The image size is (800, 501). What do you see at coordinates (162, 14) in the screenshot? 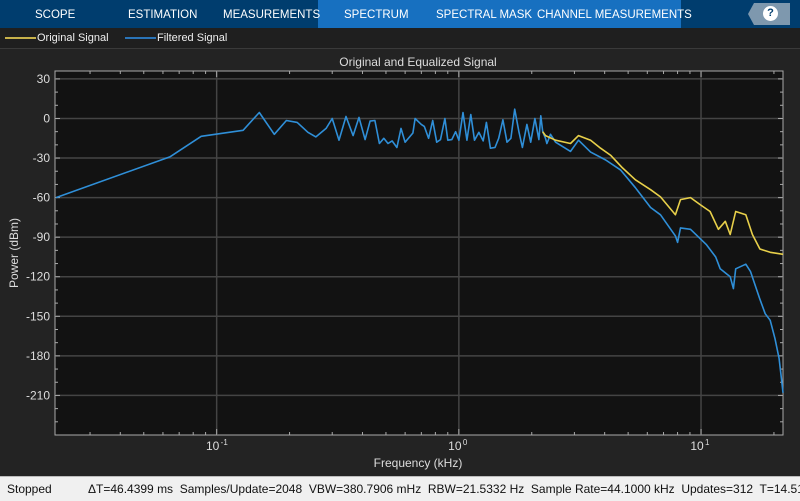
I see `tab-estimation: ESTIMATION` at bounding box center [162, 14].